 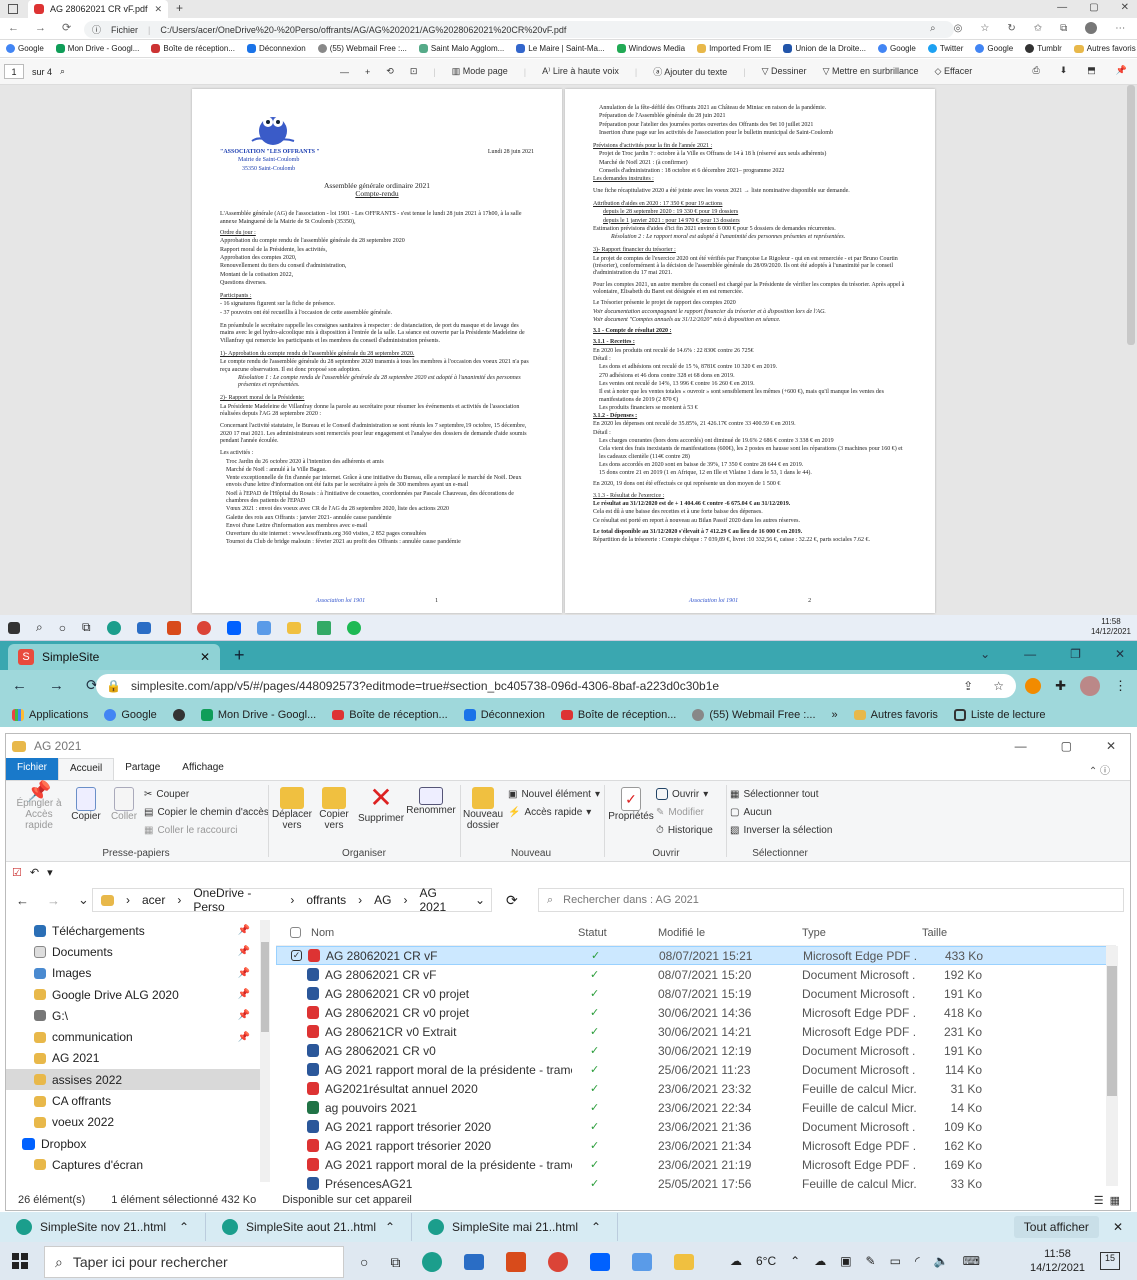 What do you see at coordinates (945, 48) in the screenshot?
I see `fav-11: Twitter` at bounding box center [945, 48].